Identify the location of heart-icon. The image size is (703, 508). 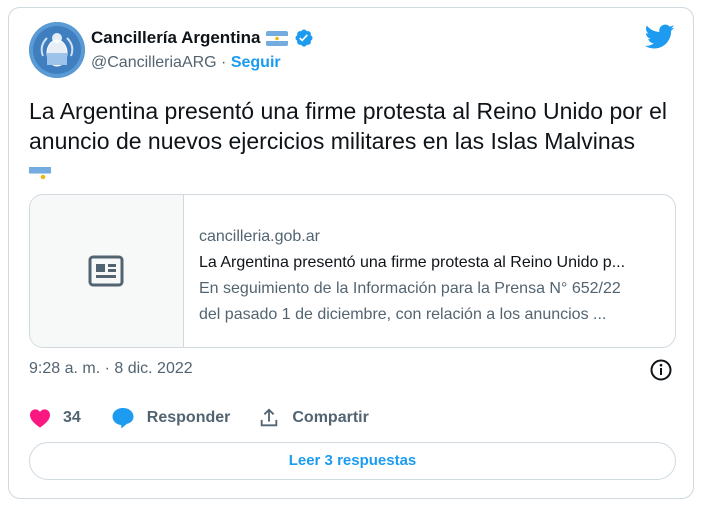
(40, 418).